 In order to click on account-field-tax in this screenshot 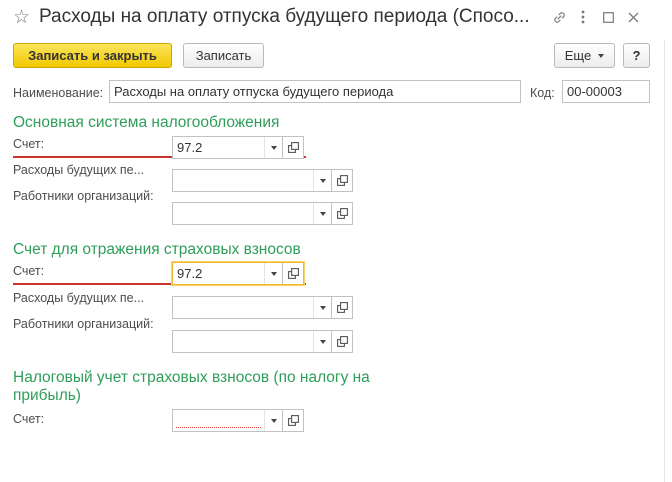, I will do `click(238, 420)`.